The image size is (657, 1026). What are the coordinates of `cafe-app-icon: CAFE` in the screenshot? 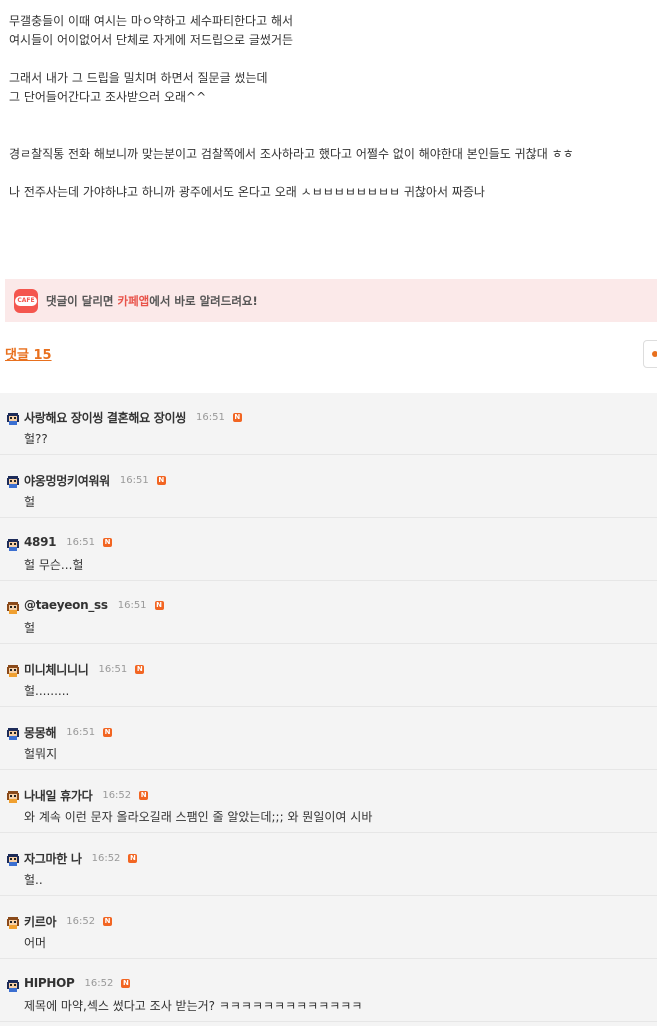 It's located at (26, 300).